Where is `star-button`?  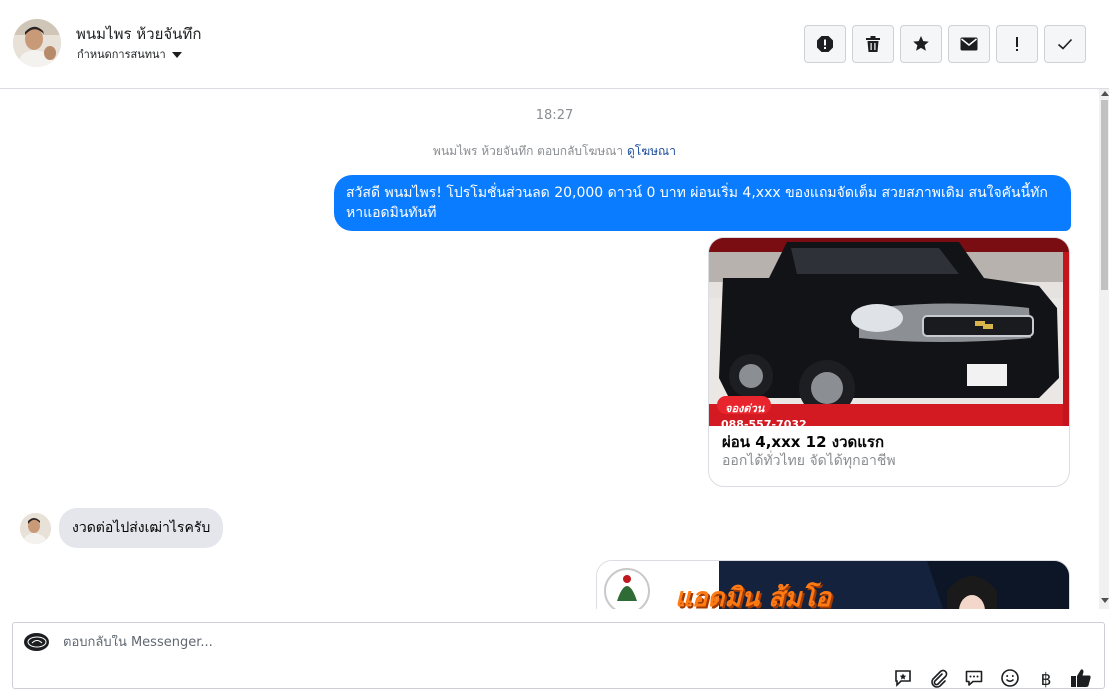
star-button is located at coordinates (921, 44).